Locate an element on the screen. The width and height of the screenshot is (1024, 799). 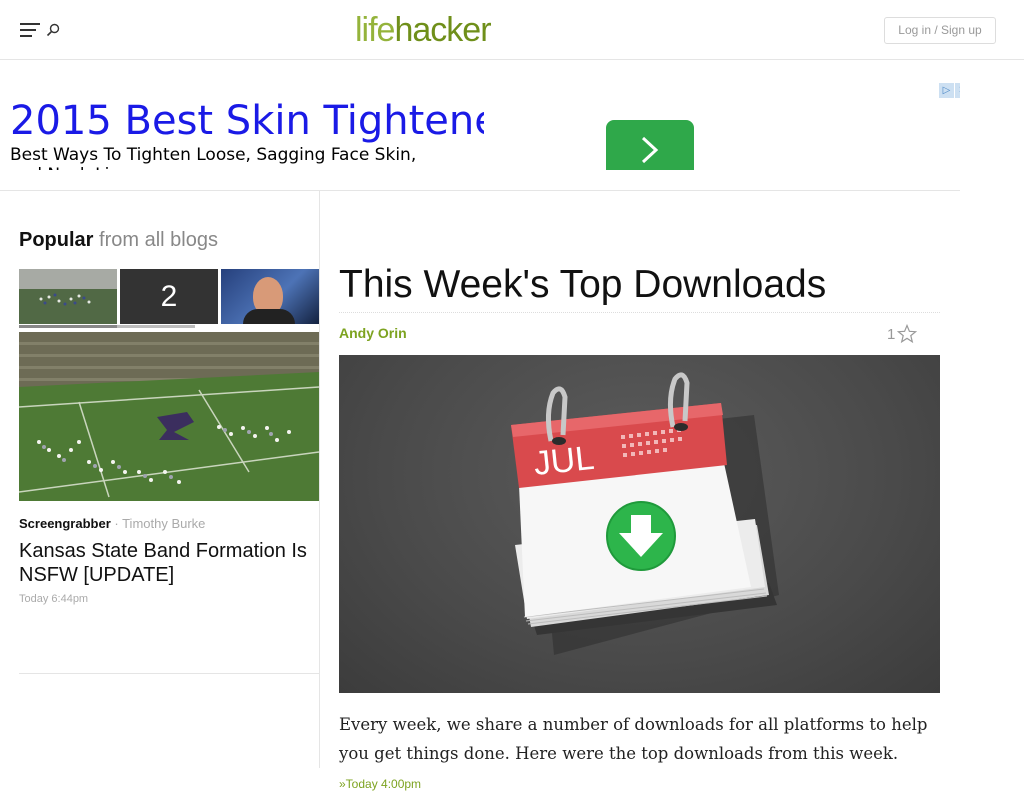
popular-category-link: Screengrabber is located at coordinates (65, 523).